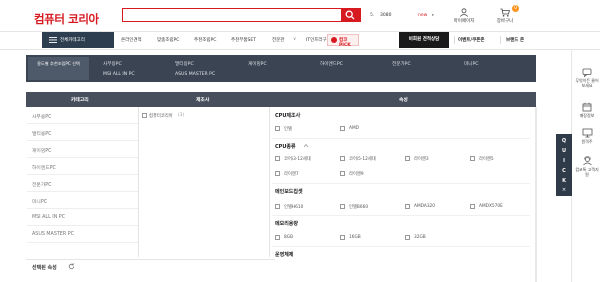 This screenshot has height=282, width=600. Describe the element at coordinates (184, 64) in the screenshot. I see `category-link-multi: 멀티용PC` at that location.